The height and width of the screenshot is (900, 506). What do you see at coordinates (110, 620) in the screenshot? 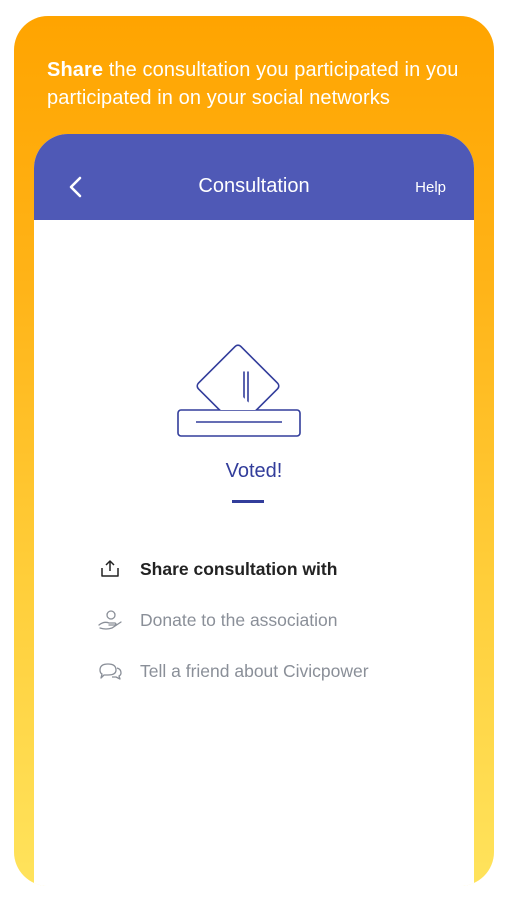
I see `donate-hand-icon` at bounding box center [110, 620].